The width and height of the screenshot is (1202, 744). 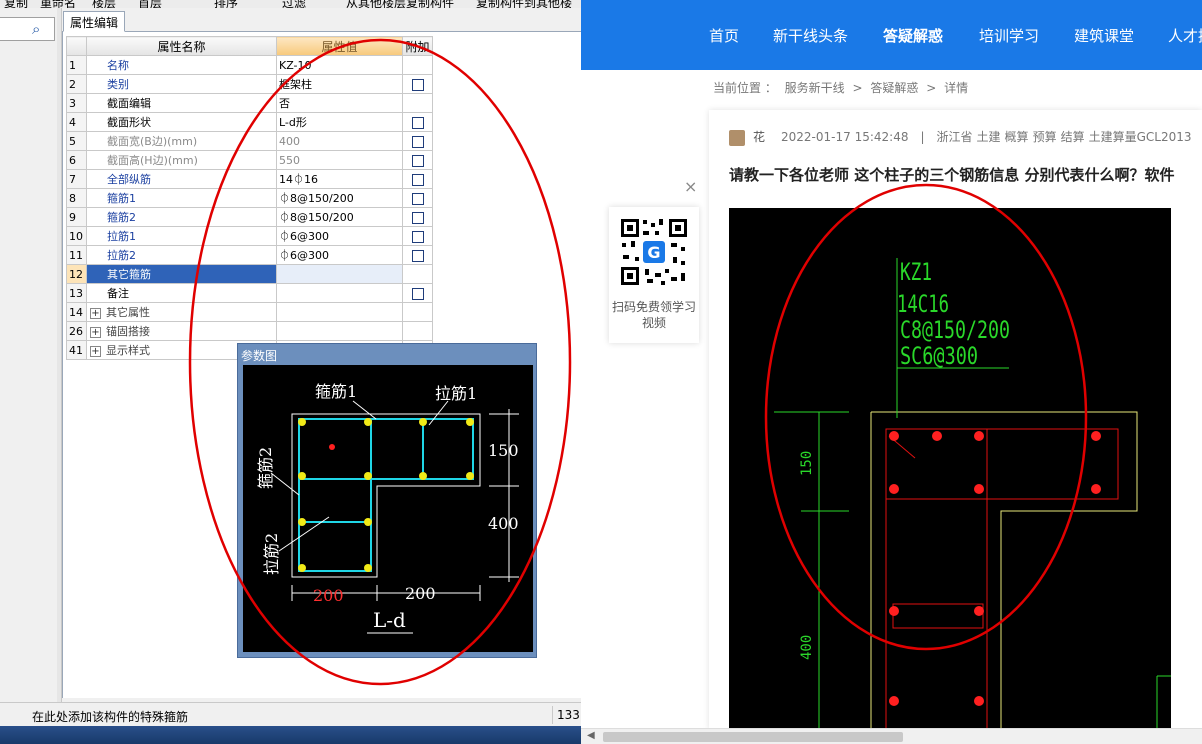 What do you see at coordinates (339, 141) in the screenshot?
I see `property-value: 400` at bounding box center [339, 141].